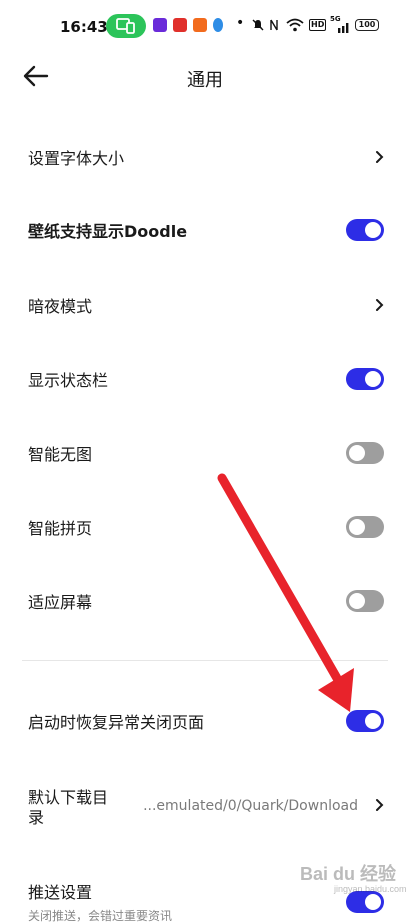  I want to click on setting-fit-screen: 适应屏幕, so click(205, 601).